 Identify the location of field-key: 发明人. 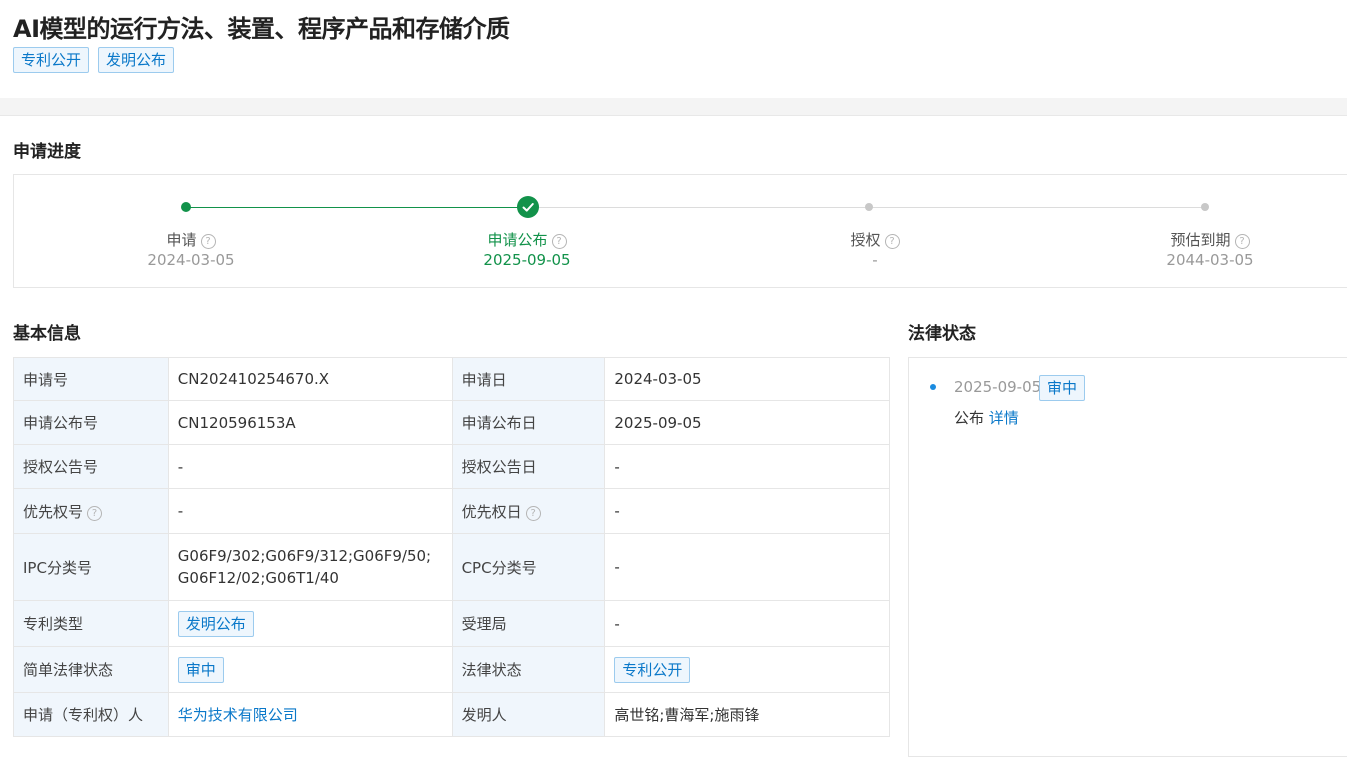
(528, 714).